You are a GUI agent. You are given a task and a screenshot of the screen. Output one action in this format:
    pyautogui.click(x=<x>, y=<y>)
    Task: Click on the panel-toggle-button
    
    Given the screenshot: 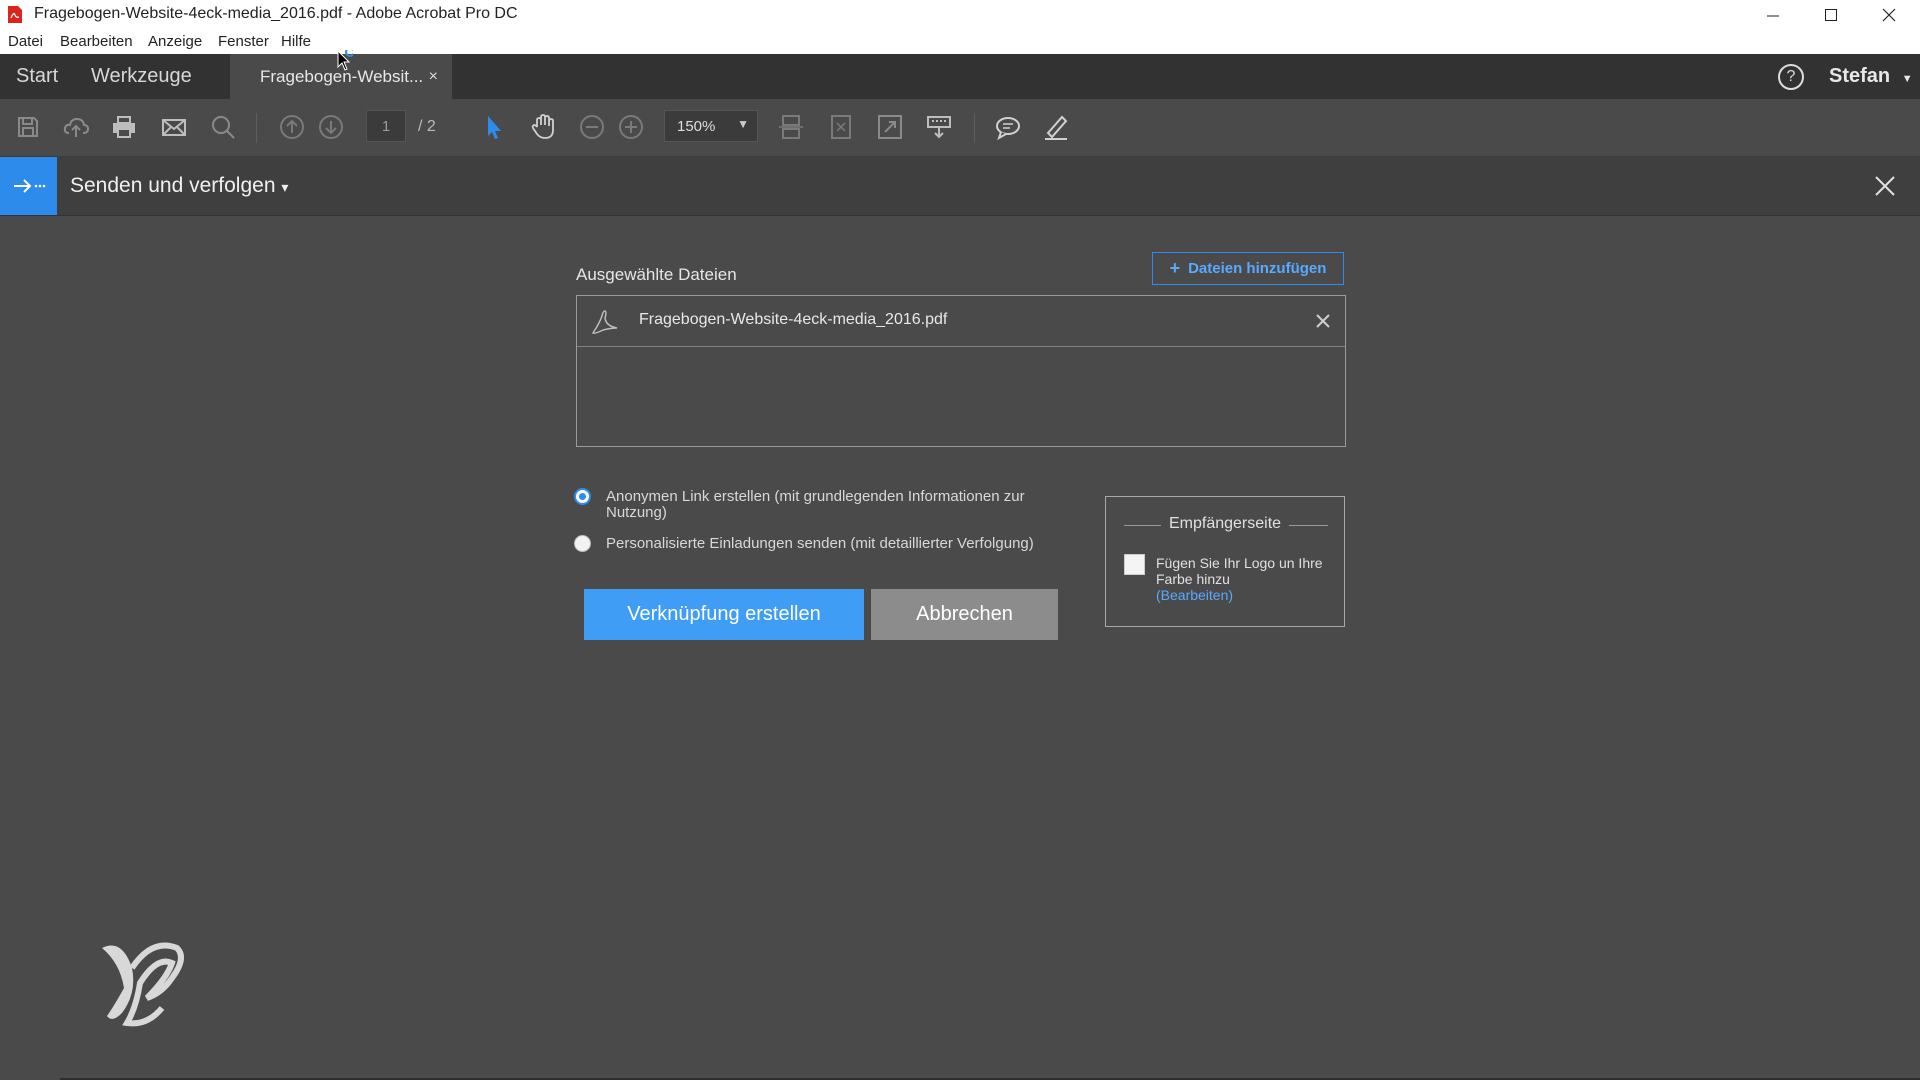 What is the action you would take?
    pyautogui.click(x=28, y=186)
    